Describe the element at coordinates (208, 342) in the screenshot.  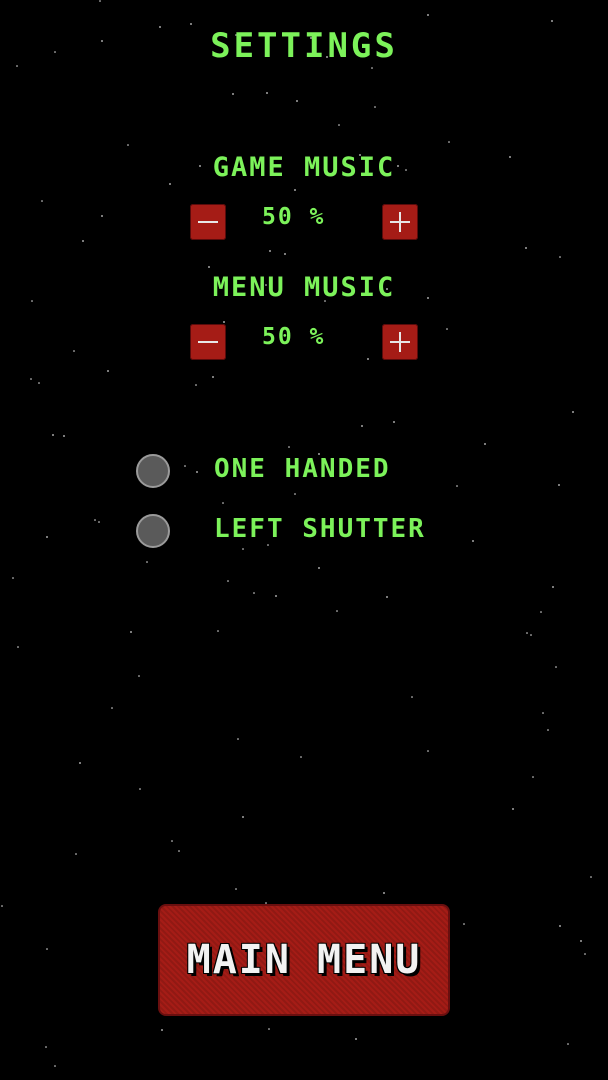
I see `menu-music-decrease-button` at that location.